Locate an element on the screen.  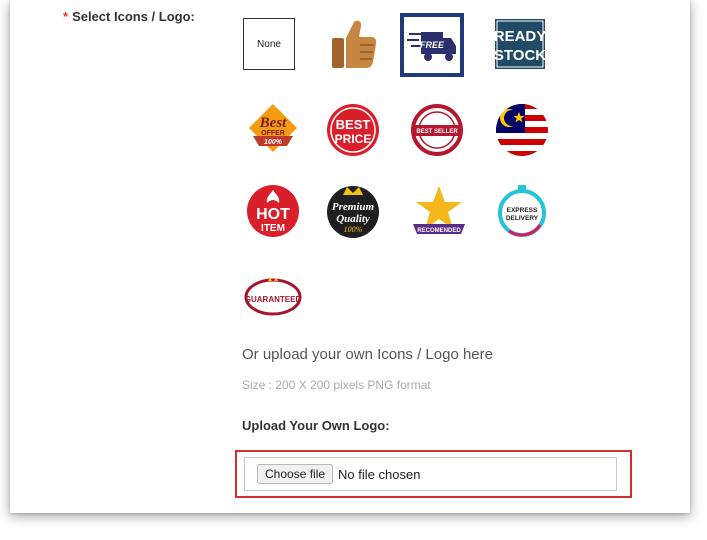
size-requirement-text: Size : 200 X 200 pixels PNG format is located at coordinates (336, 385).